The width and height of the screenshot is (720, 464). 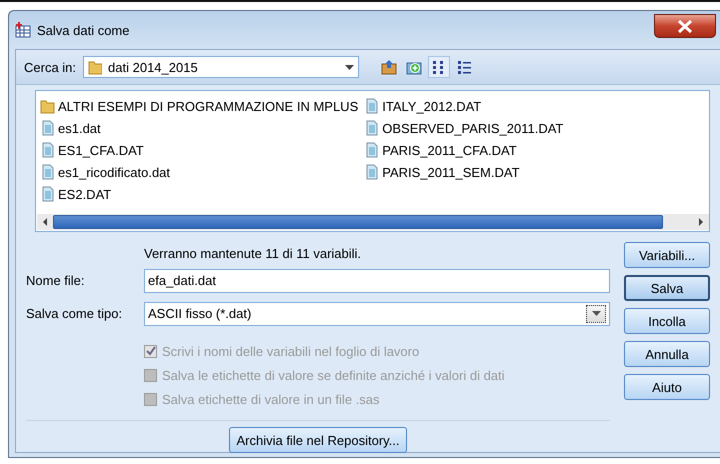 I want to click on dialog-button: Annulla, so click(x=667, y=354).